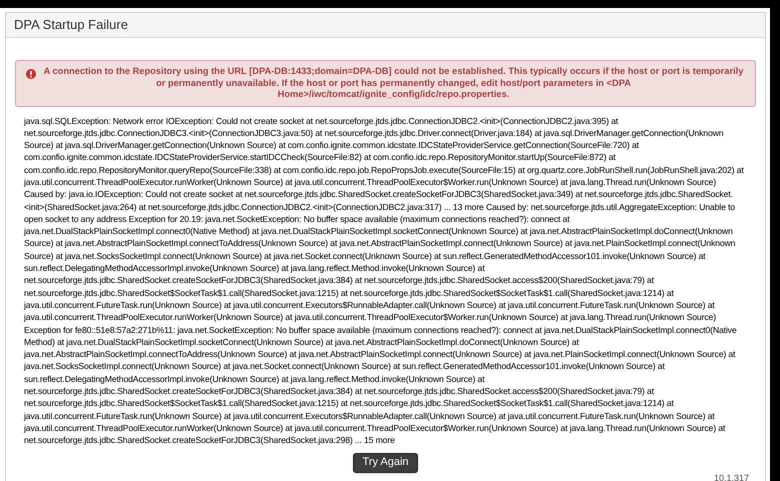 The image size is (780, 481). What do you see at coordinates (385, 462) in the screenshot?
I see `try-again-button: Try Again` at bounding box center [385, 462].